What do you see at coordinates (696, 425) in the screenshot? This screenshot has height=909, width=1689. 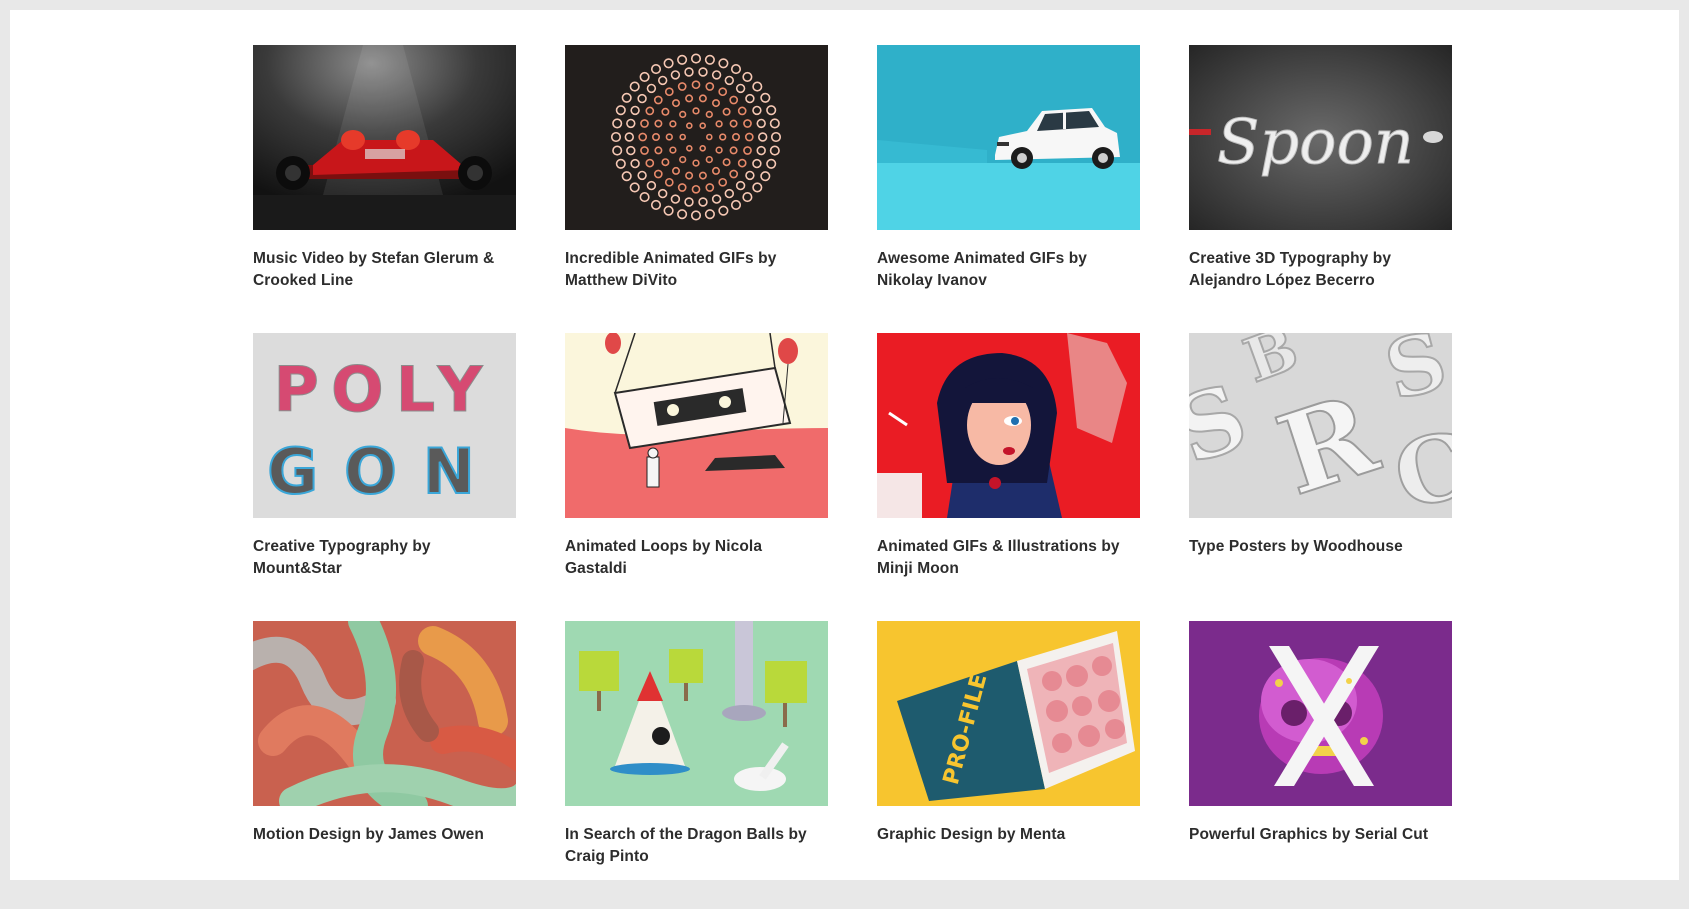 I see `thumbnail-cassette-desert` at bounding box center [696, 425].